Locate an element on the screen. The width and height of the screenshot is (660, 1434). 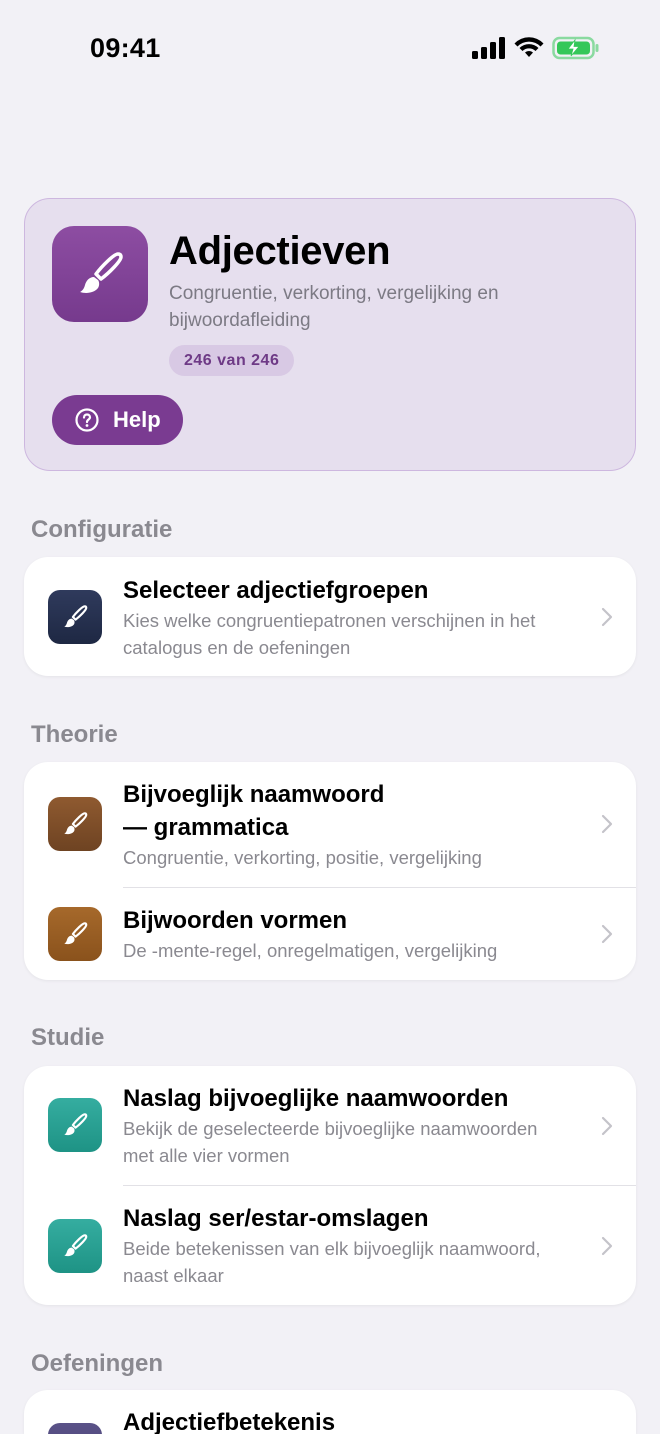
wifi-icon is located at coordinates (529, 47).